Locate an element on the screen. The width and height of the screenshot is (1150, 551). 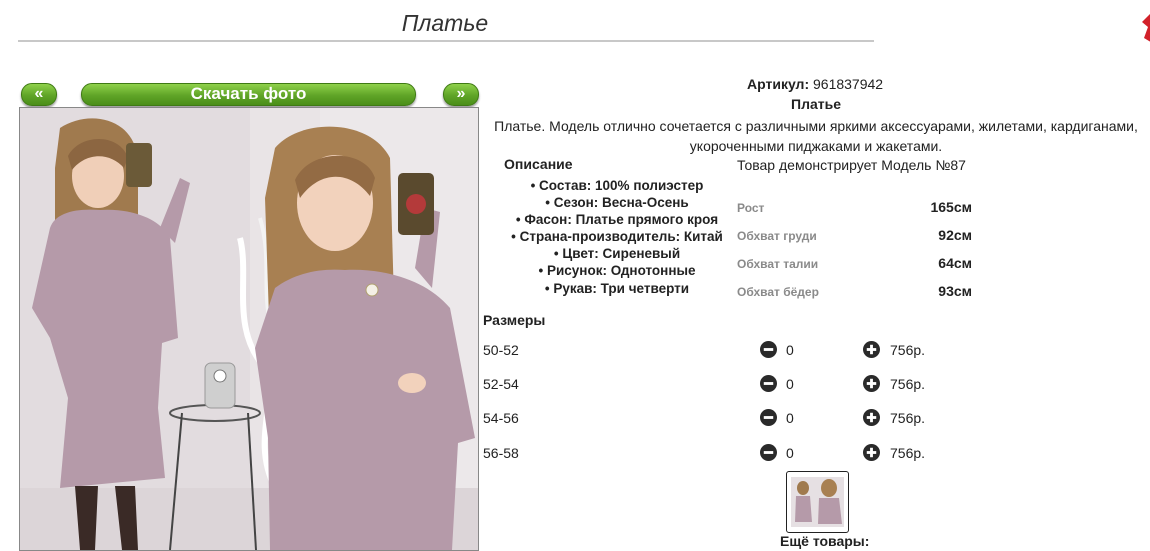
title-divider is located at coordinates (446, 41).